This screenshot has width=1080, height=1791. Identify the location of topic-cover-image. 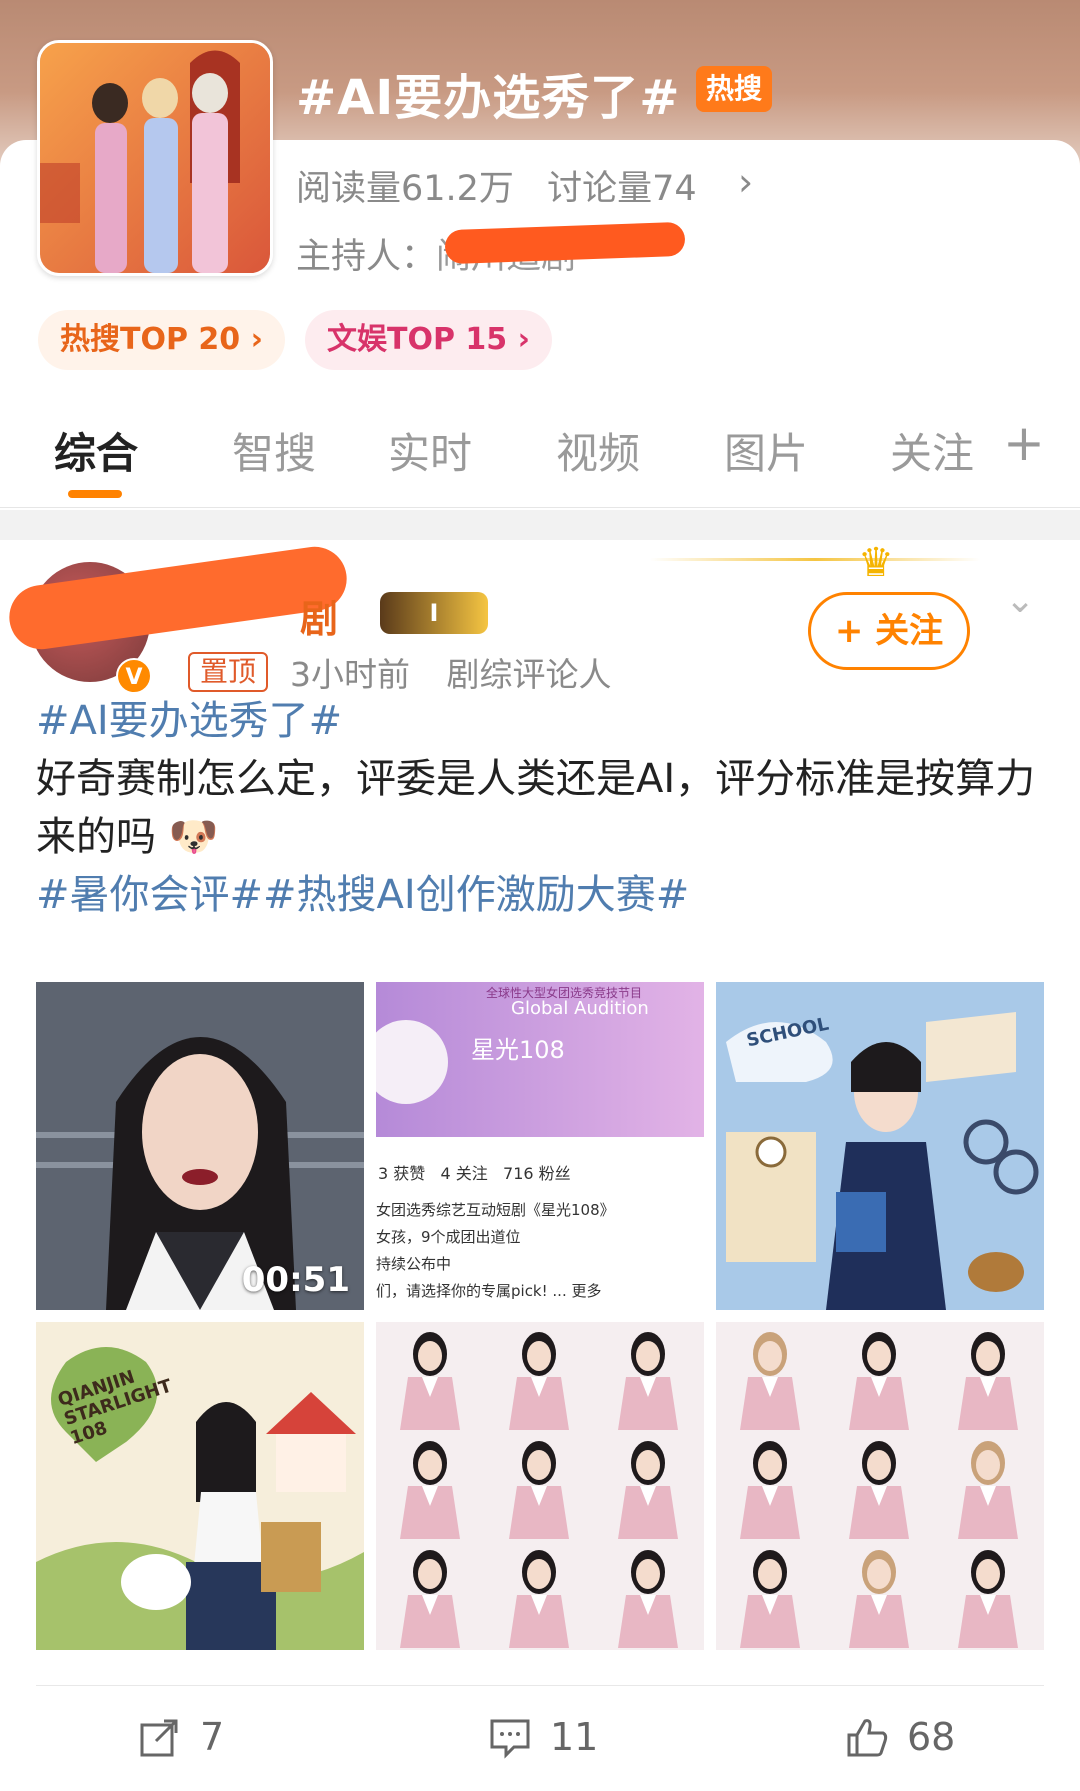
(155, 158).